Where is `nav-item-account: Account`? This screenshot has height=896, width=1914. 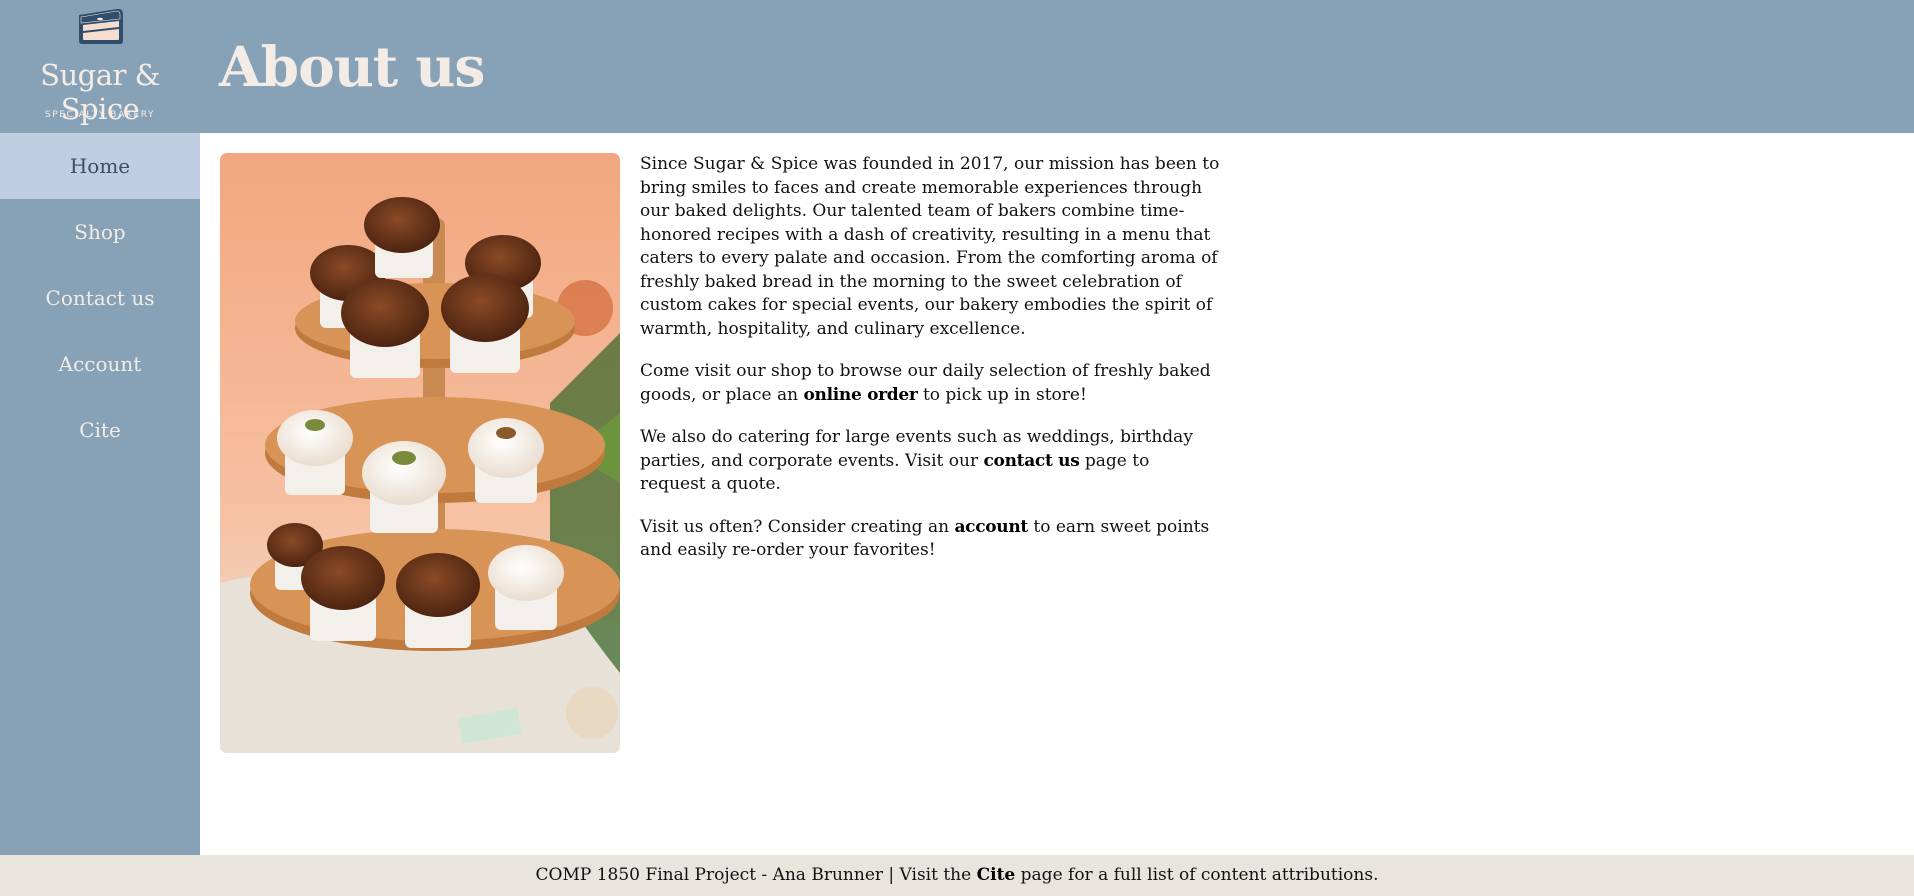
nav-item-account: Account is located at coordinates (100, 364).